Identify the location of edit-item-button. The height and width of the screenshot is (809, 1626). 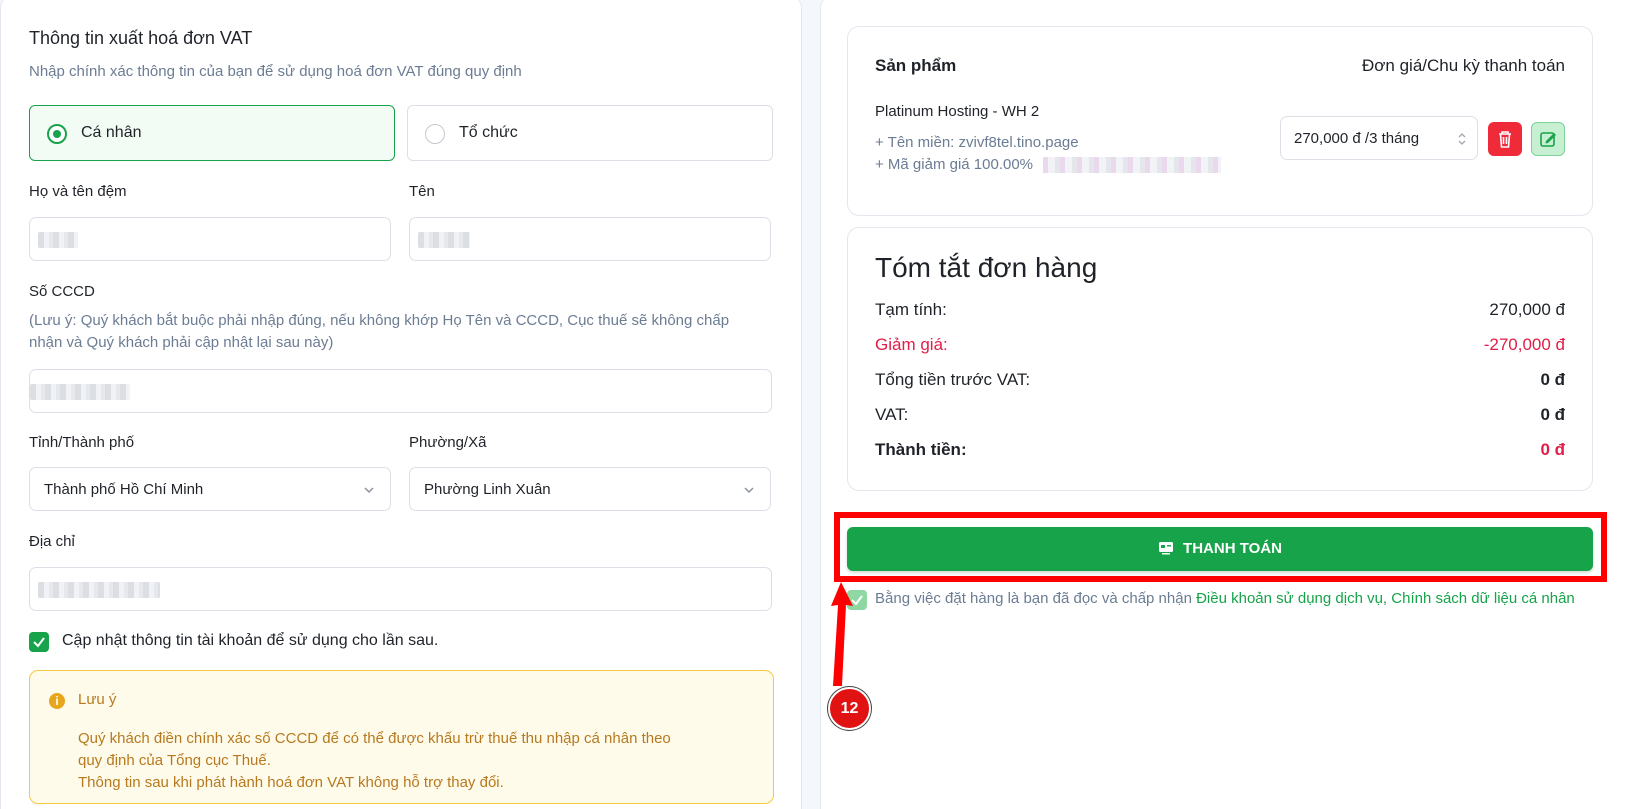
(1548, 139).